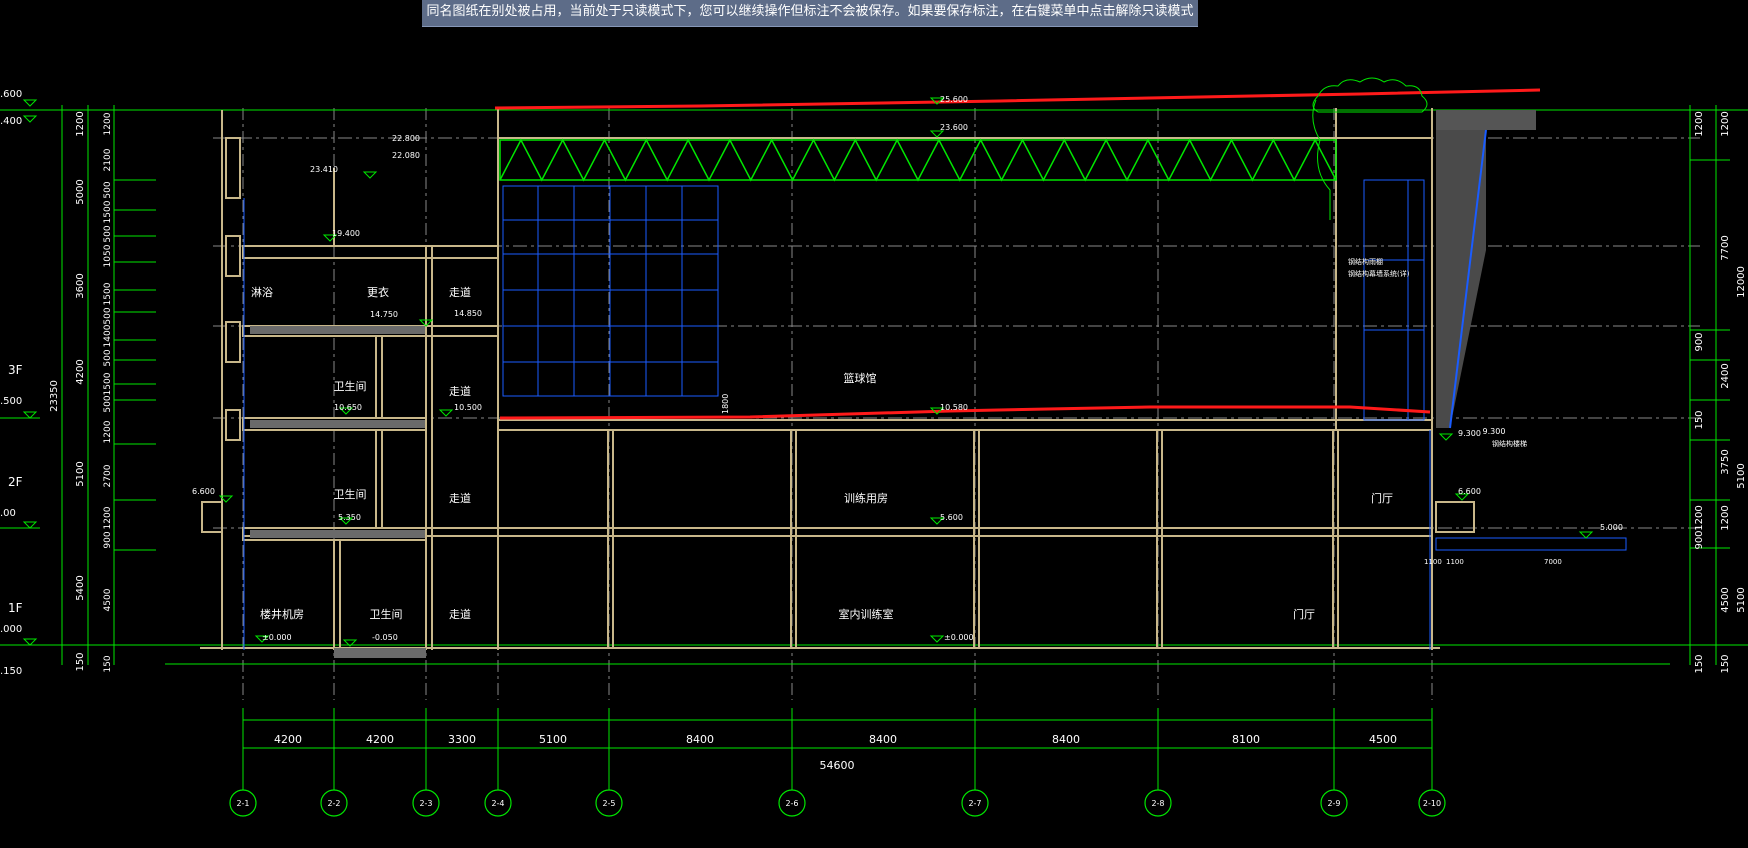 This screenshot has height=848, width=1748. Describe the element at coordinates (108, 255) in the screenshot. I see `svg-text: 1050` at that location.